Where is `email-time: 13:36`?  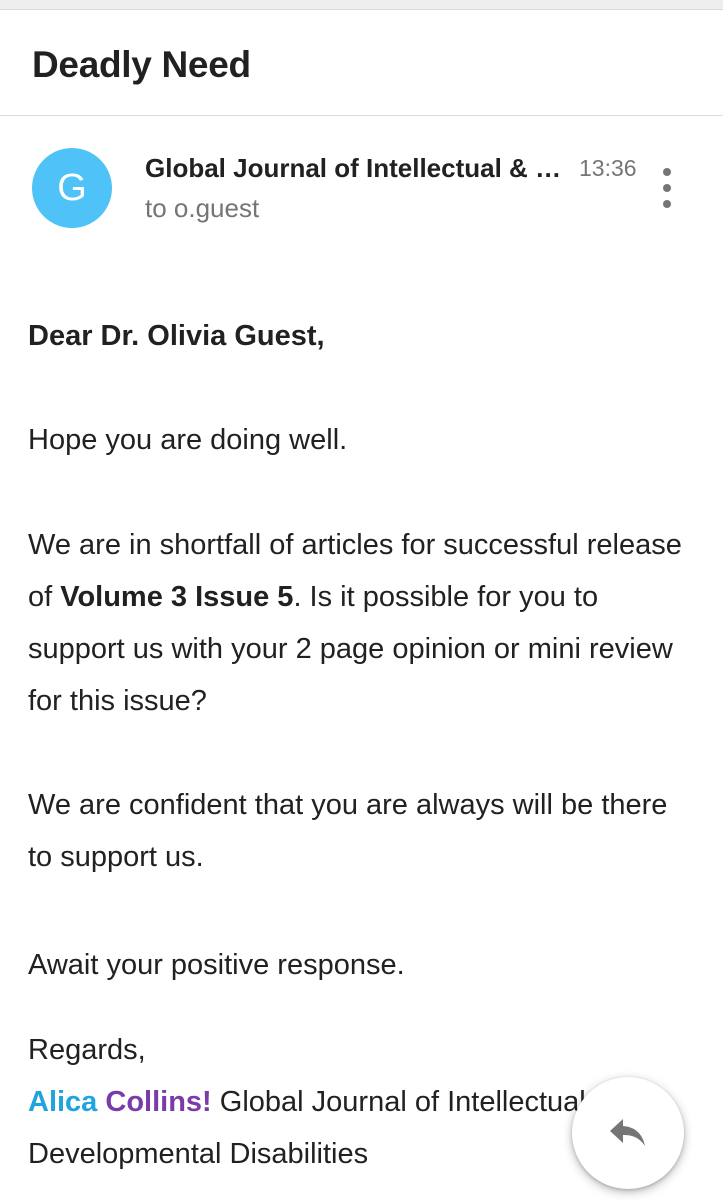
email-time: 13:36 is located at coordinates (608, 168).